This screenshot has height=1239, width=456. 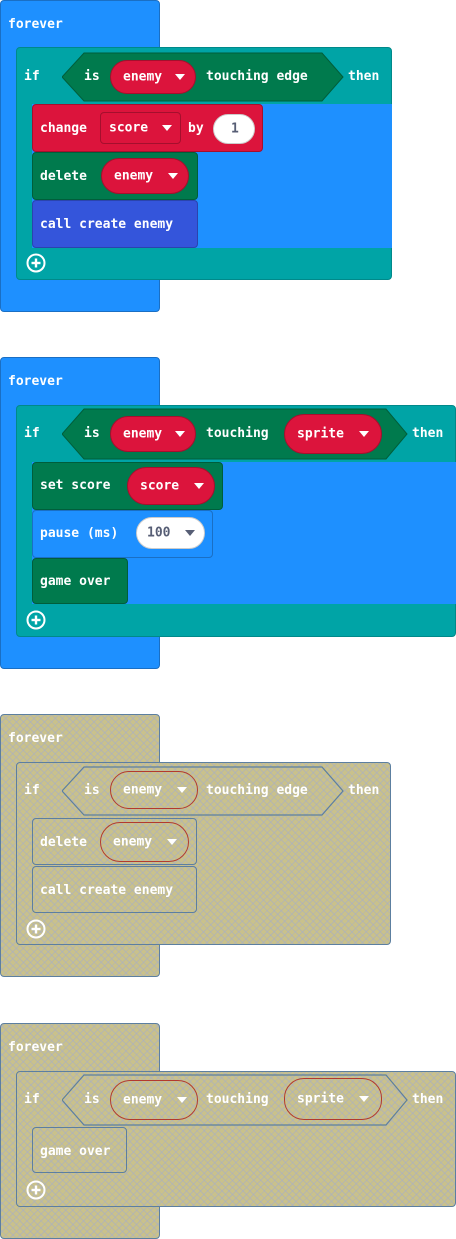 I want to click on score-reporter: score, so click(x=171, y=486).